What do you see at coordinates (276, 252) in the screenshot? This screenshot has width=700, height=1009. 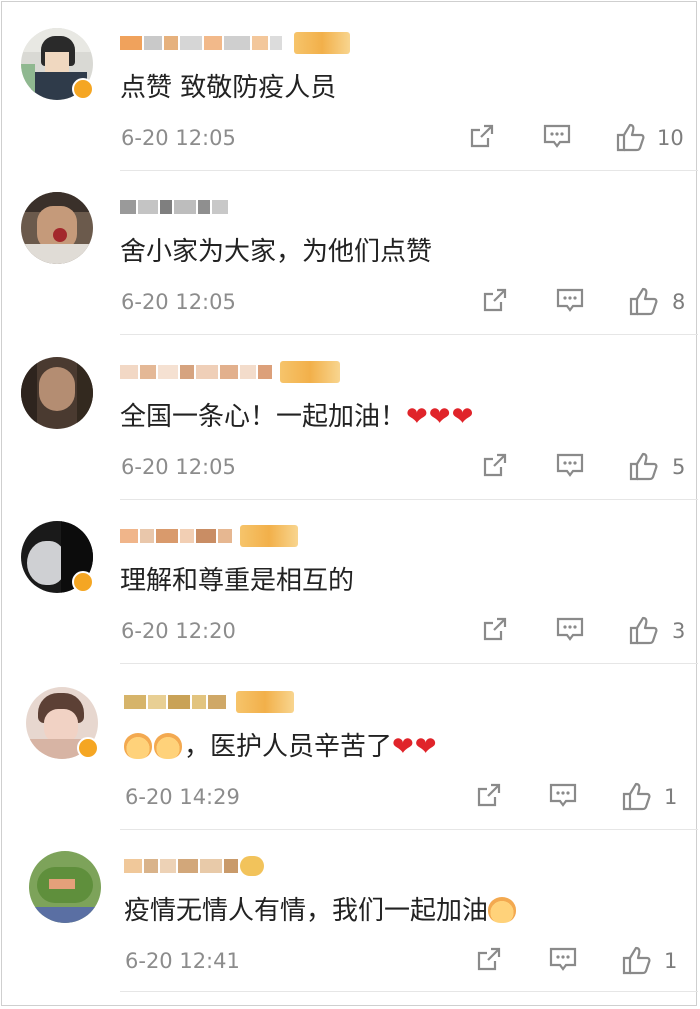 I see `comment-text: 舍小家为大家，为他们点赞` at bounding box center [276, 252].